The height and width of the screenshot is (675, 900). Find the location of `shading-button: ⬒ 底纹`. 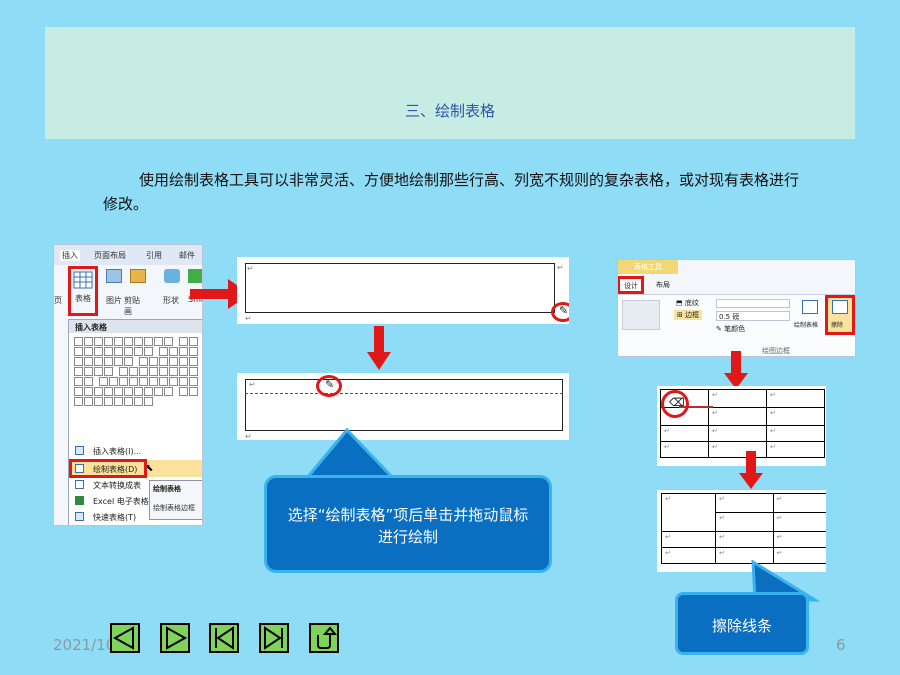

shading-button: ⬒ 底纹 is located at coordinates (687, 303).